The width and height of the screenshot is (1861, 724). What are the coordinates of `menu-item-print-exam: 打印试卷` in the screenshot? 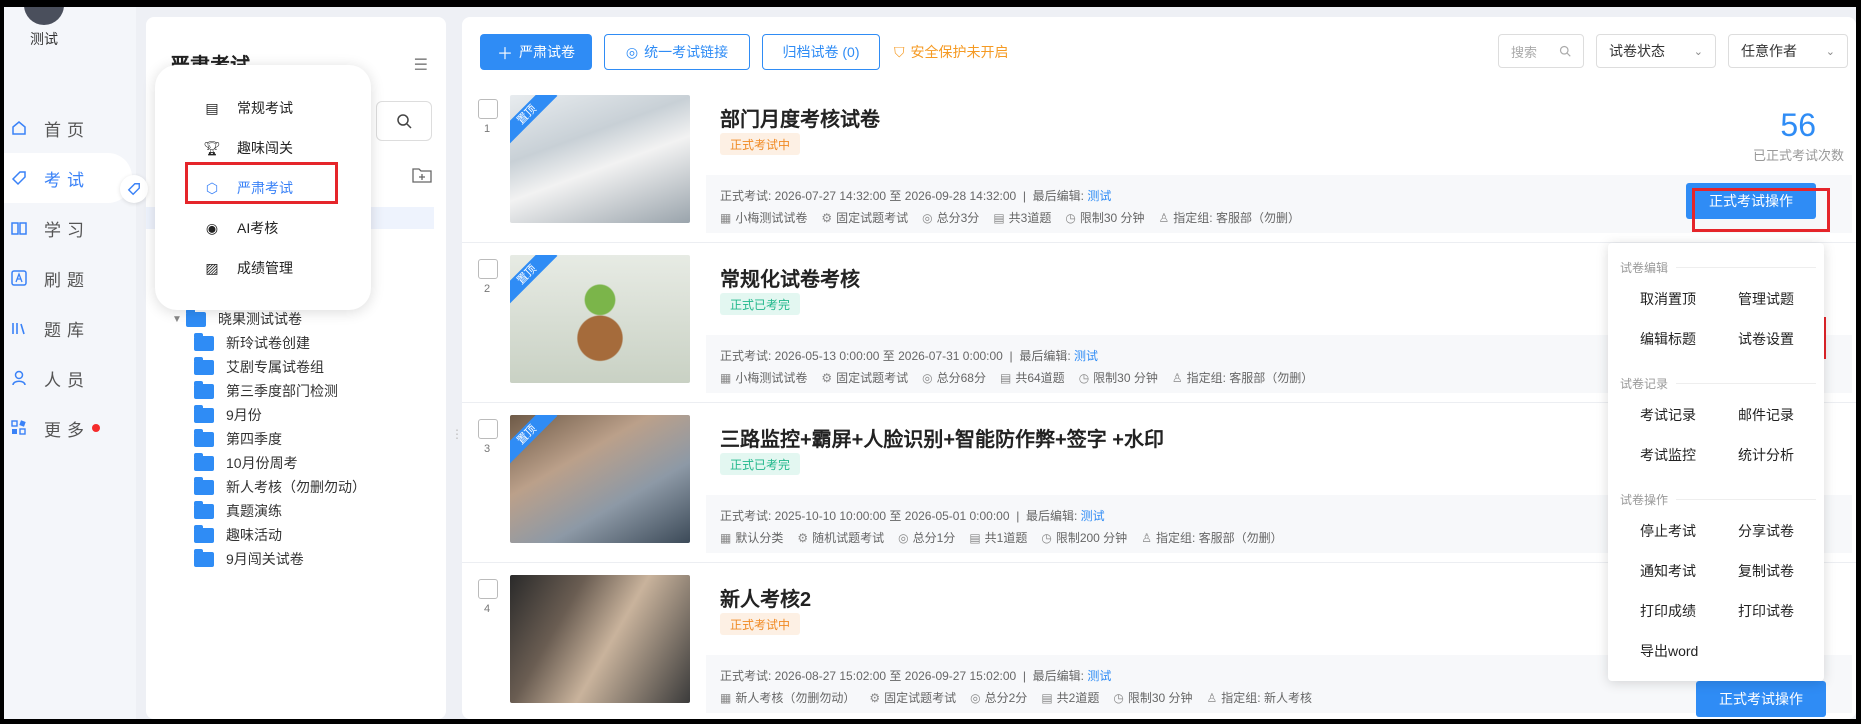 It's located at (1766, 611).